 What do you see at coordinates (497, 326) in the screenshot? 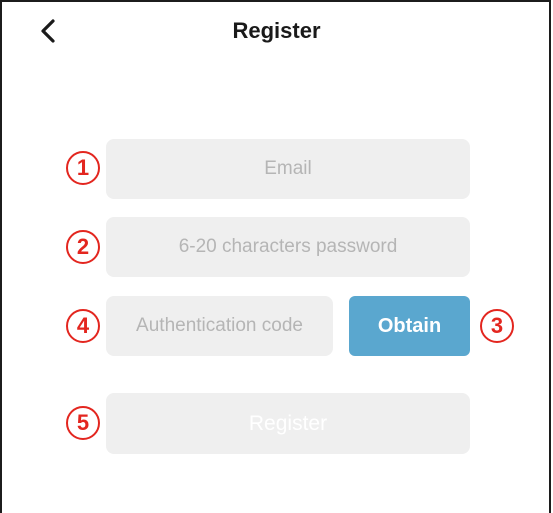
I see `annotation-marker-3: 3` at bounding box center [497, 326].